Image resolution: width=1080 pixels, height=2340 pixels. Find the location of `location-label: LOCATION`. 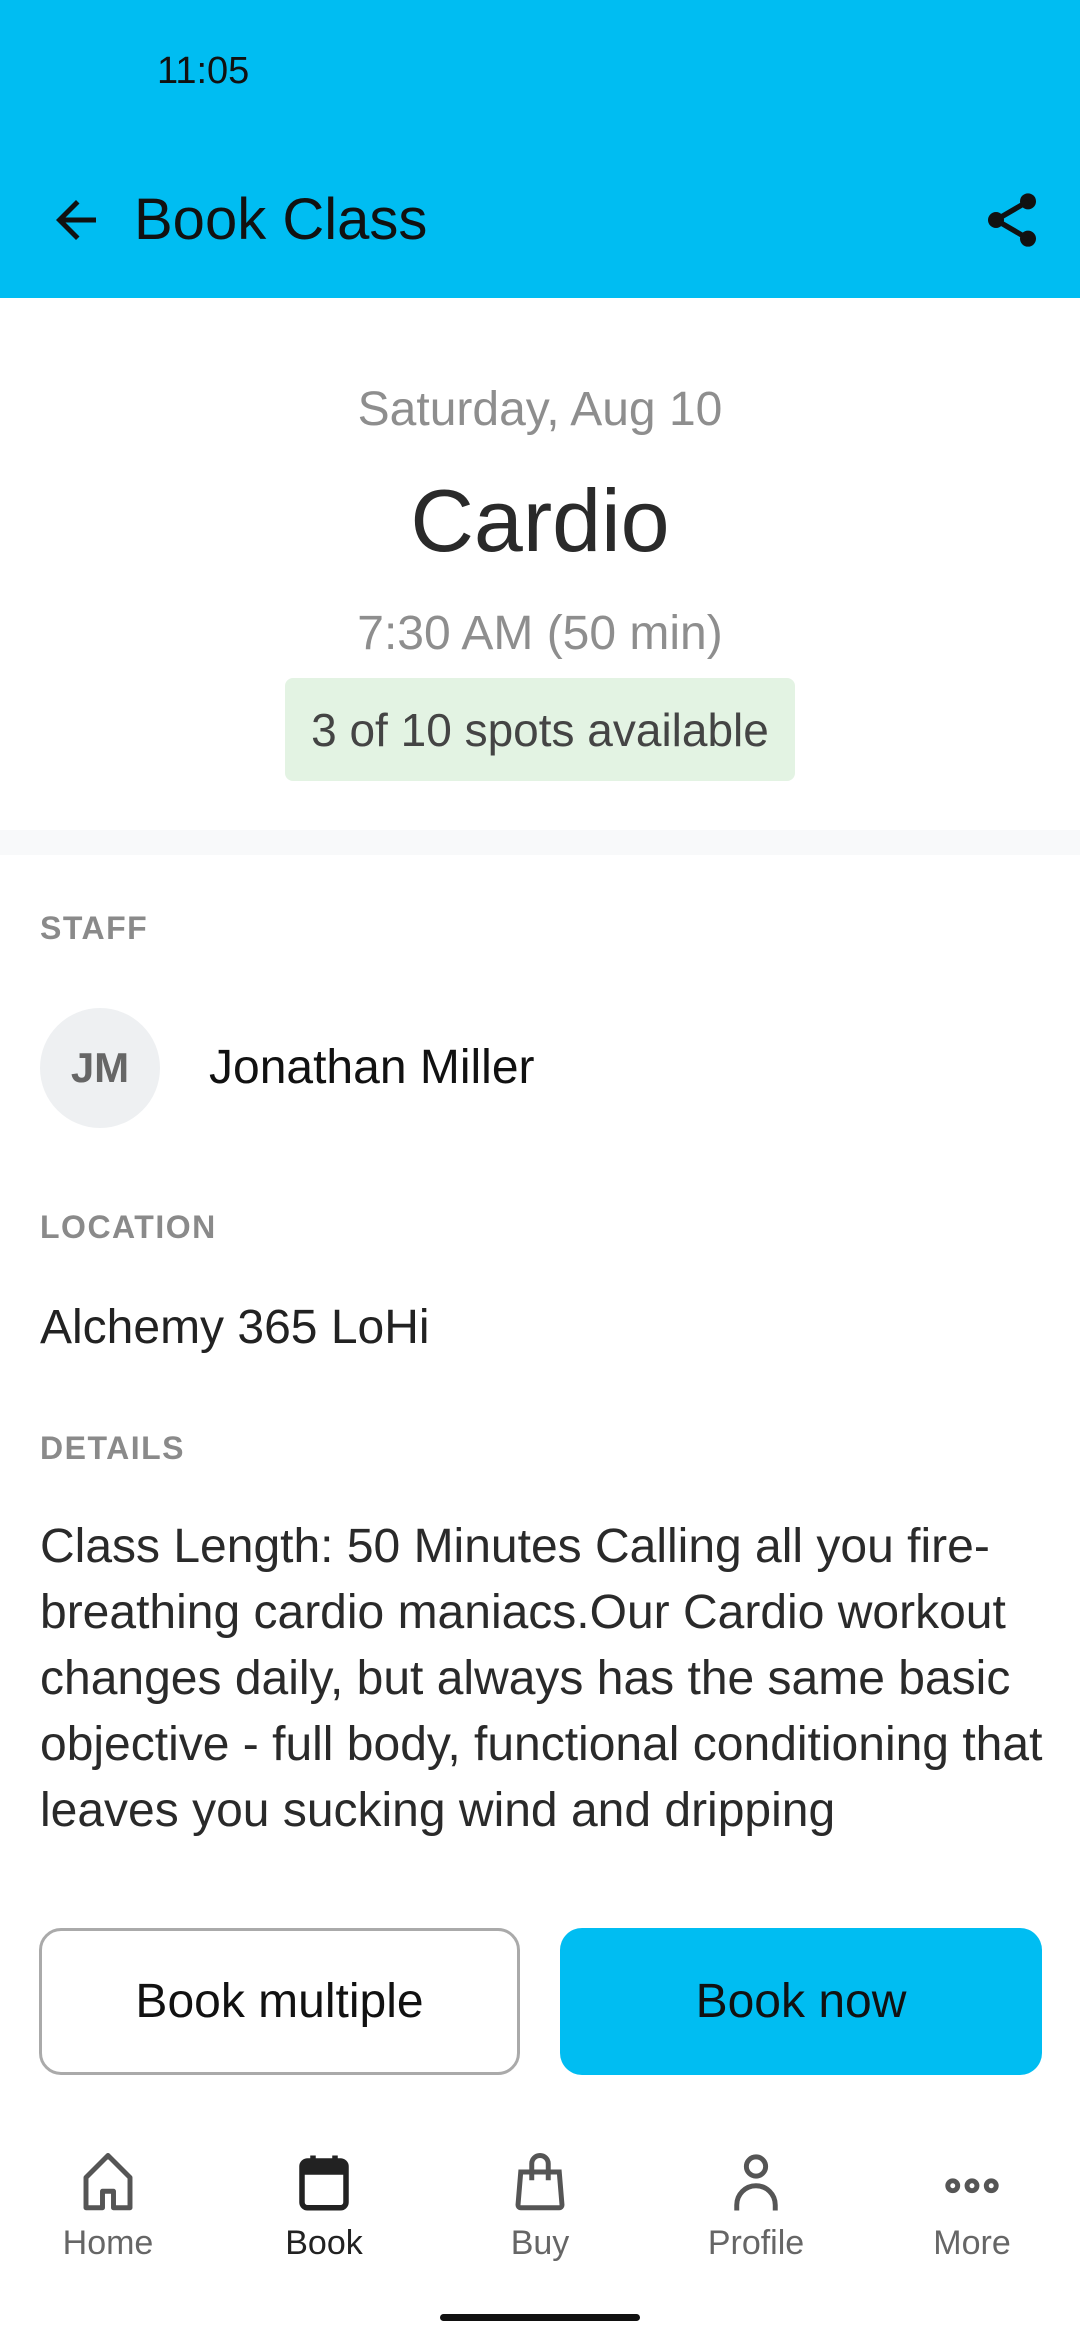

location-label: LOCATION is located at coordinates (128, 1227).